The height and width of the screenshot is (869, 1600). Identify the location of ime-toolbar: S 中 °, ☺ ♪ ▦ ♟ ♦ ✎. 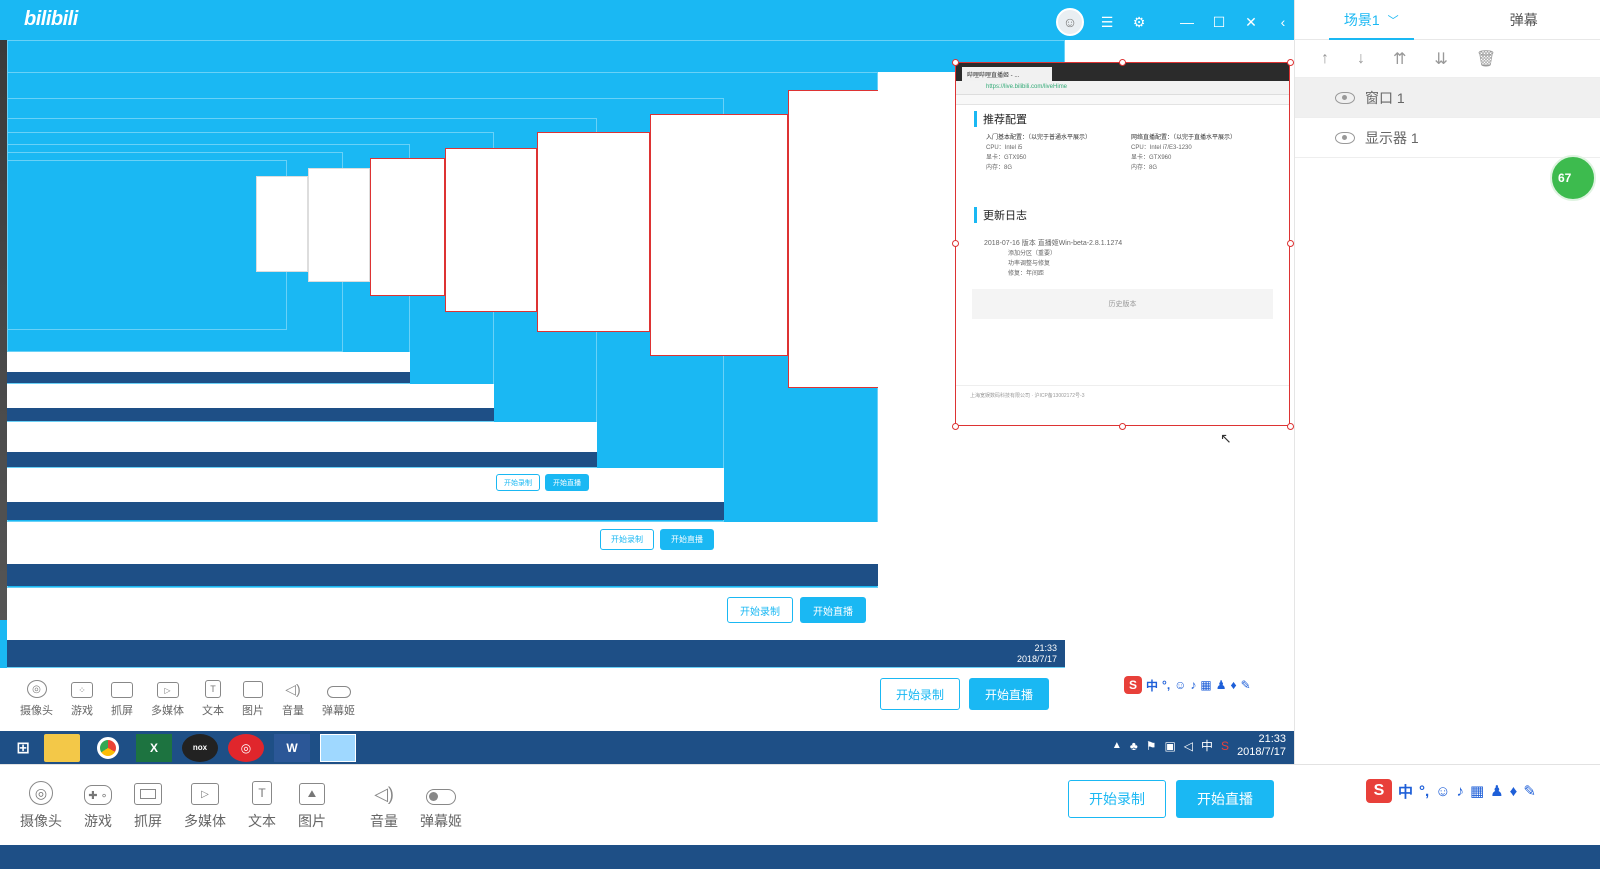
(1451, 791).